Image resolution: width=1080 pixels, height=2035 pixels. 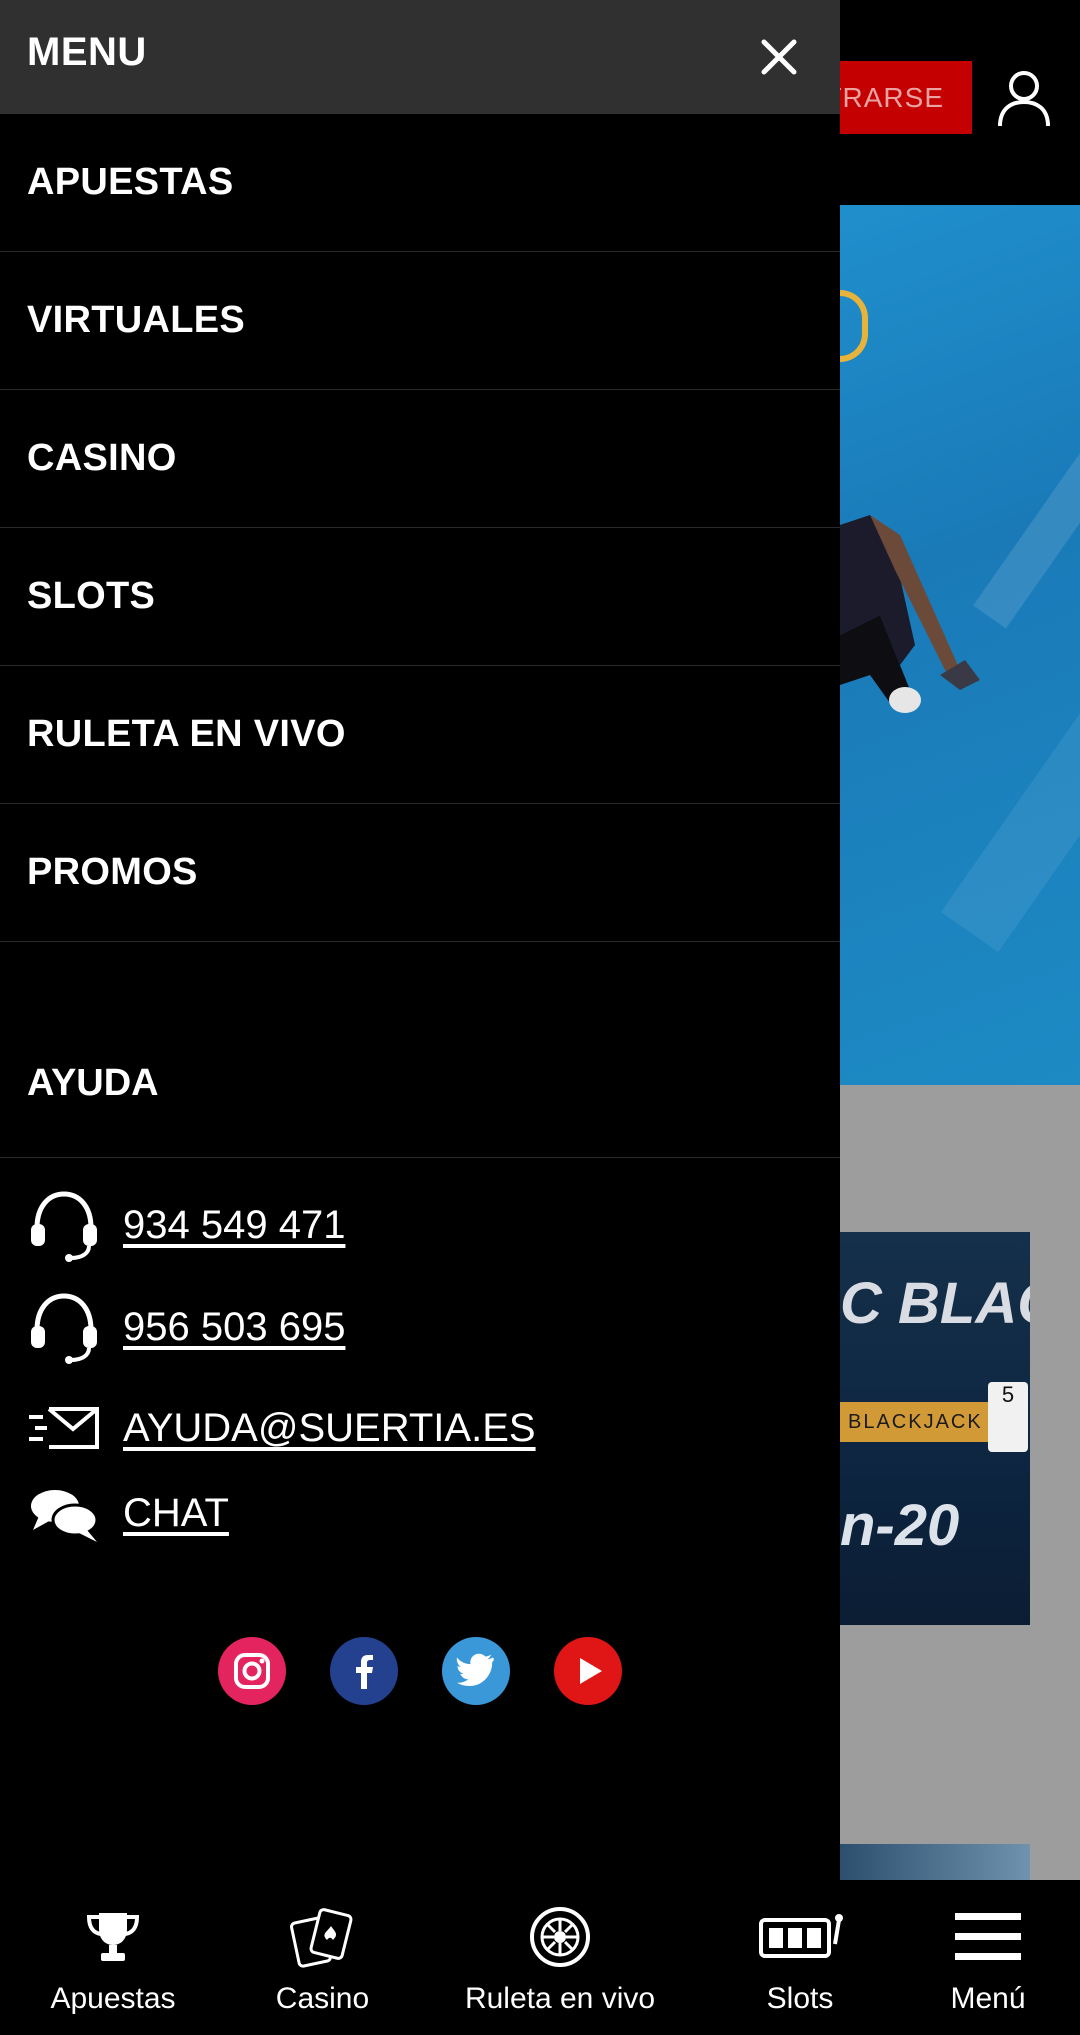 What do you see at coordinates (329, 1428) in the screenshot?
I see `email-link: AYUDA@SUERTIA.ES` at bounding box center [329, 1428].